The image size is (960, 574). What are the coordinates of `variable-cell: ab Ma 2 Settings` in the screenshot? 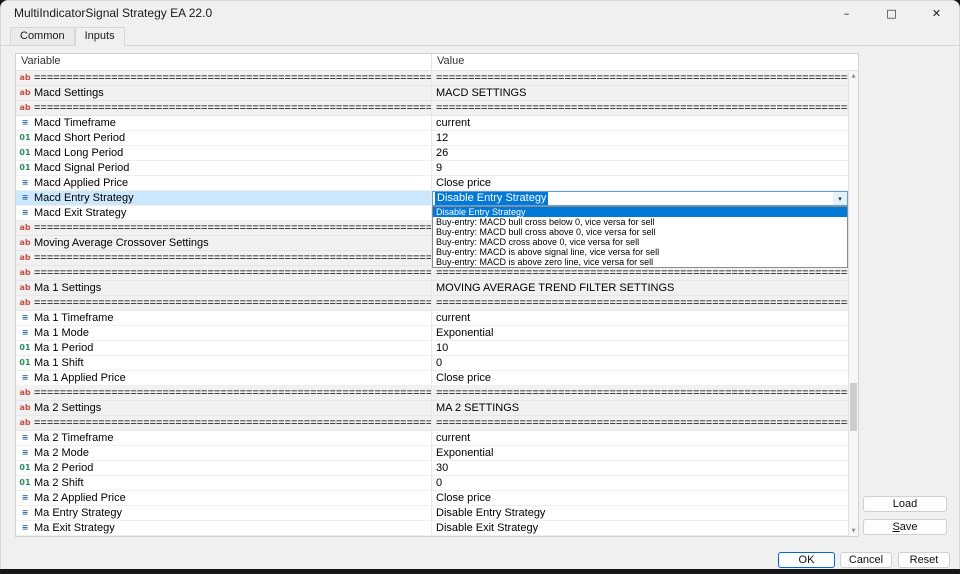 It's located at (224, 408).